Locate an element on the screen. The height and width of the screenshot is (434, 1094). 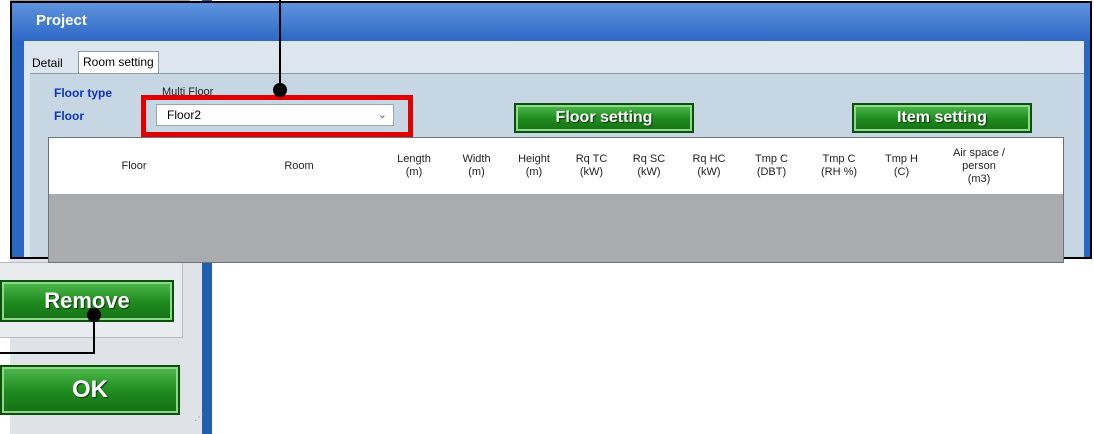
grid-column-header: Tmp H (C) is located at coordinates (901, 166).